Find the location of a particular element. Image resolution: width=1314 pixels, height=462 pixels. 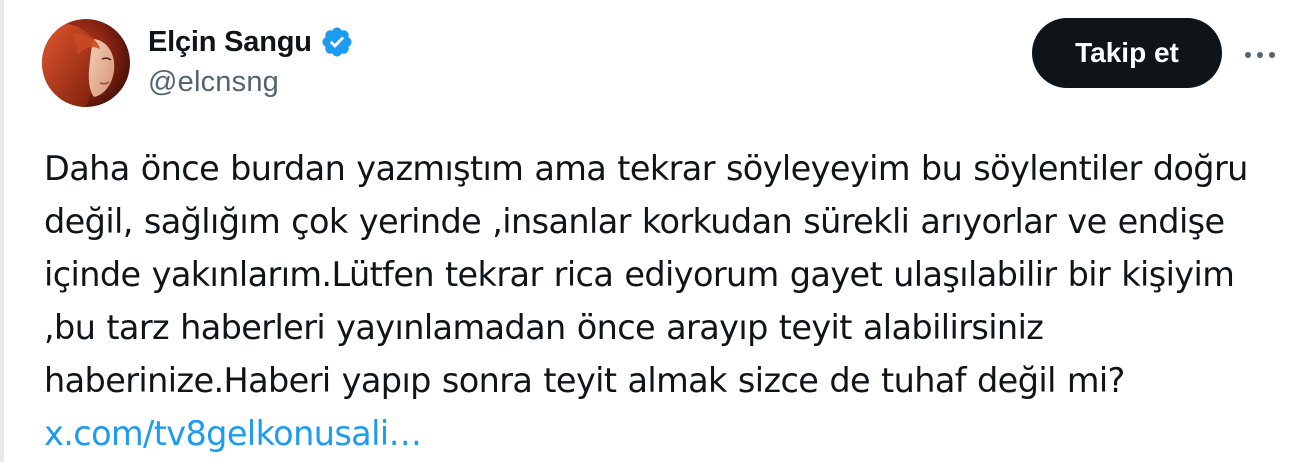

author-handle: @elcnsng is located at coordinates (251, 82).